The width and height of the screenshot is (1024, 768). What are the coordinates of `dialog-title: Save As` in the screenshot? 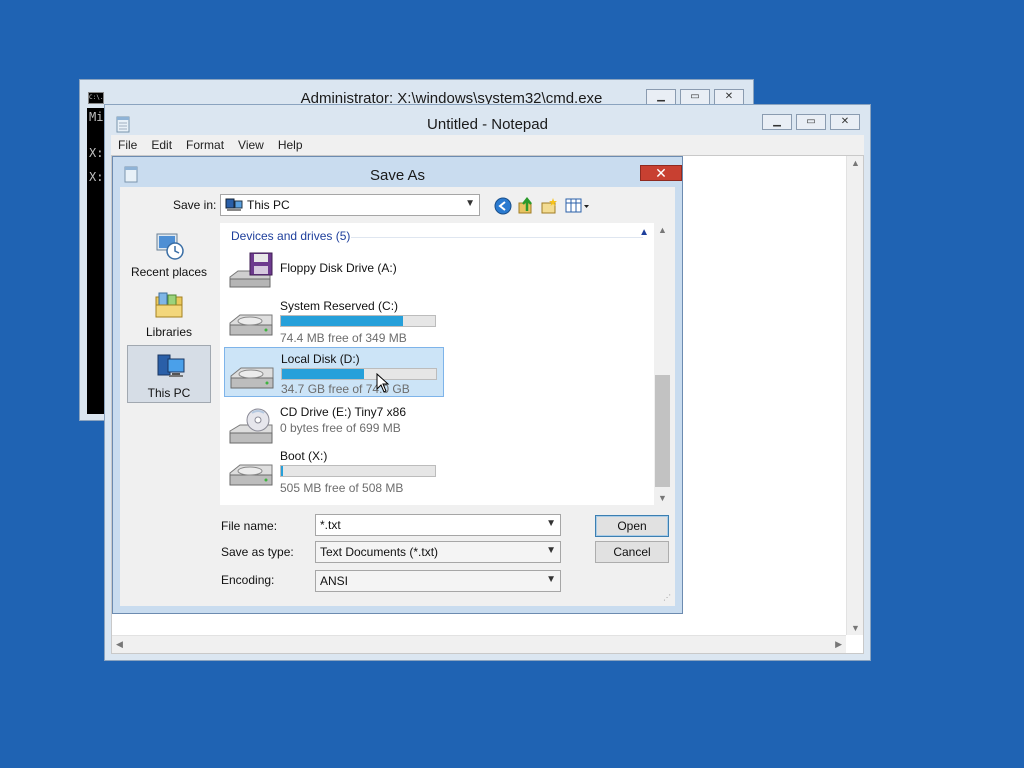 It's located at (397, 175).